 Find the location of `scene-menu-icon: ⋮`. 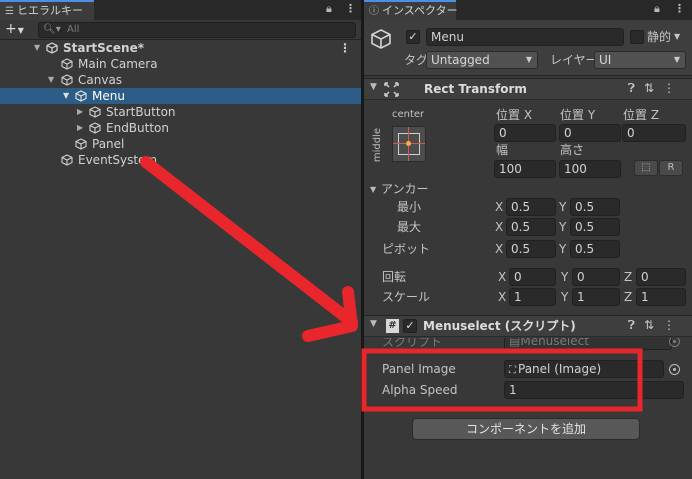

scene-menu-icon: ⋮ is located at coordinates (345, 48).